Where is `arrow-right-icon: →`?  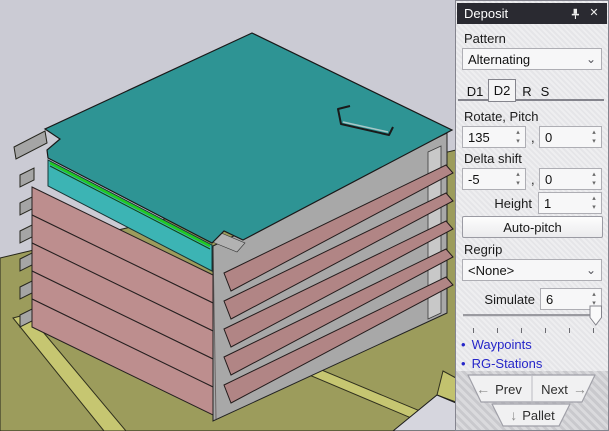 arrow-right-icon: → is located at coordinates (579, 389).